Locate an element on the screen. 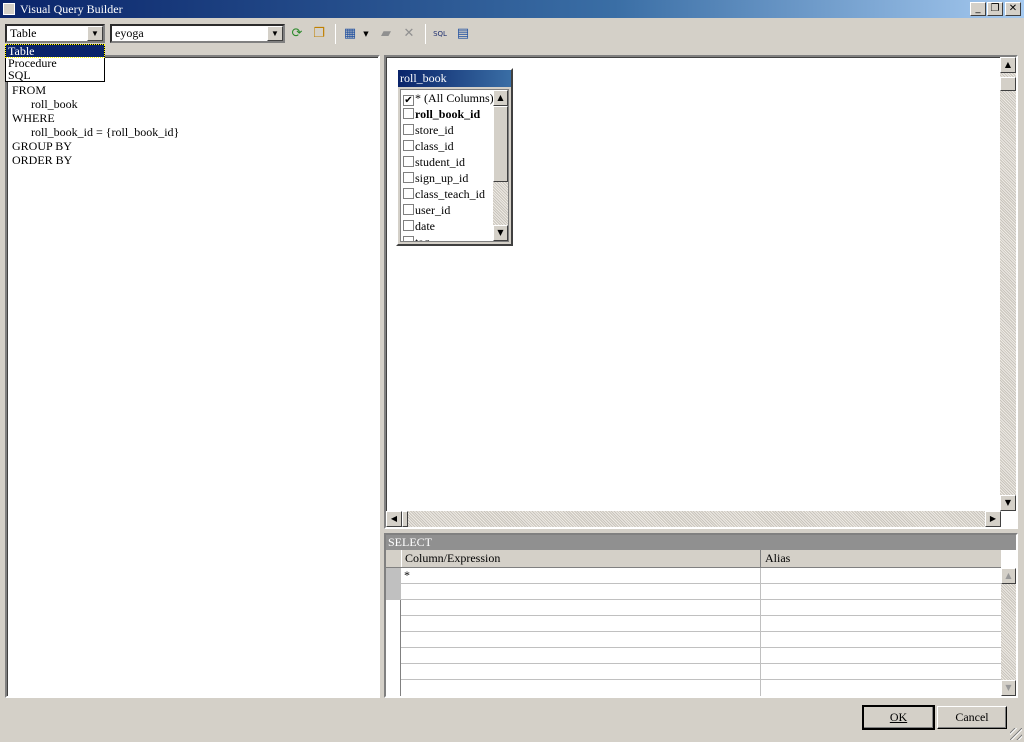  ok-button: OK is located at coordinates (898, 717).